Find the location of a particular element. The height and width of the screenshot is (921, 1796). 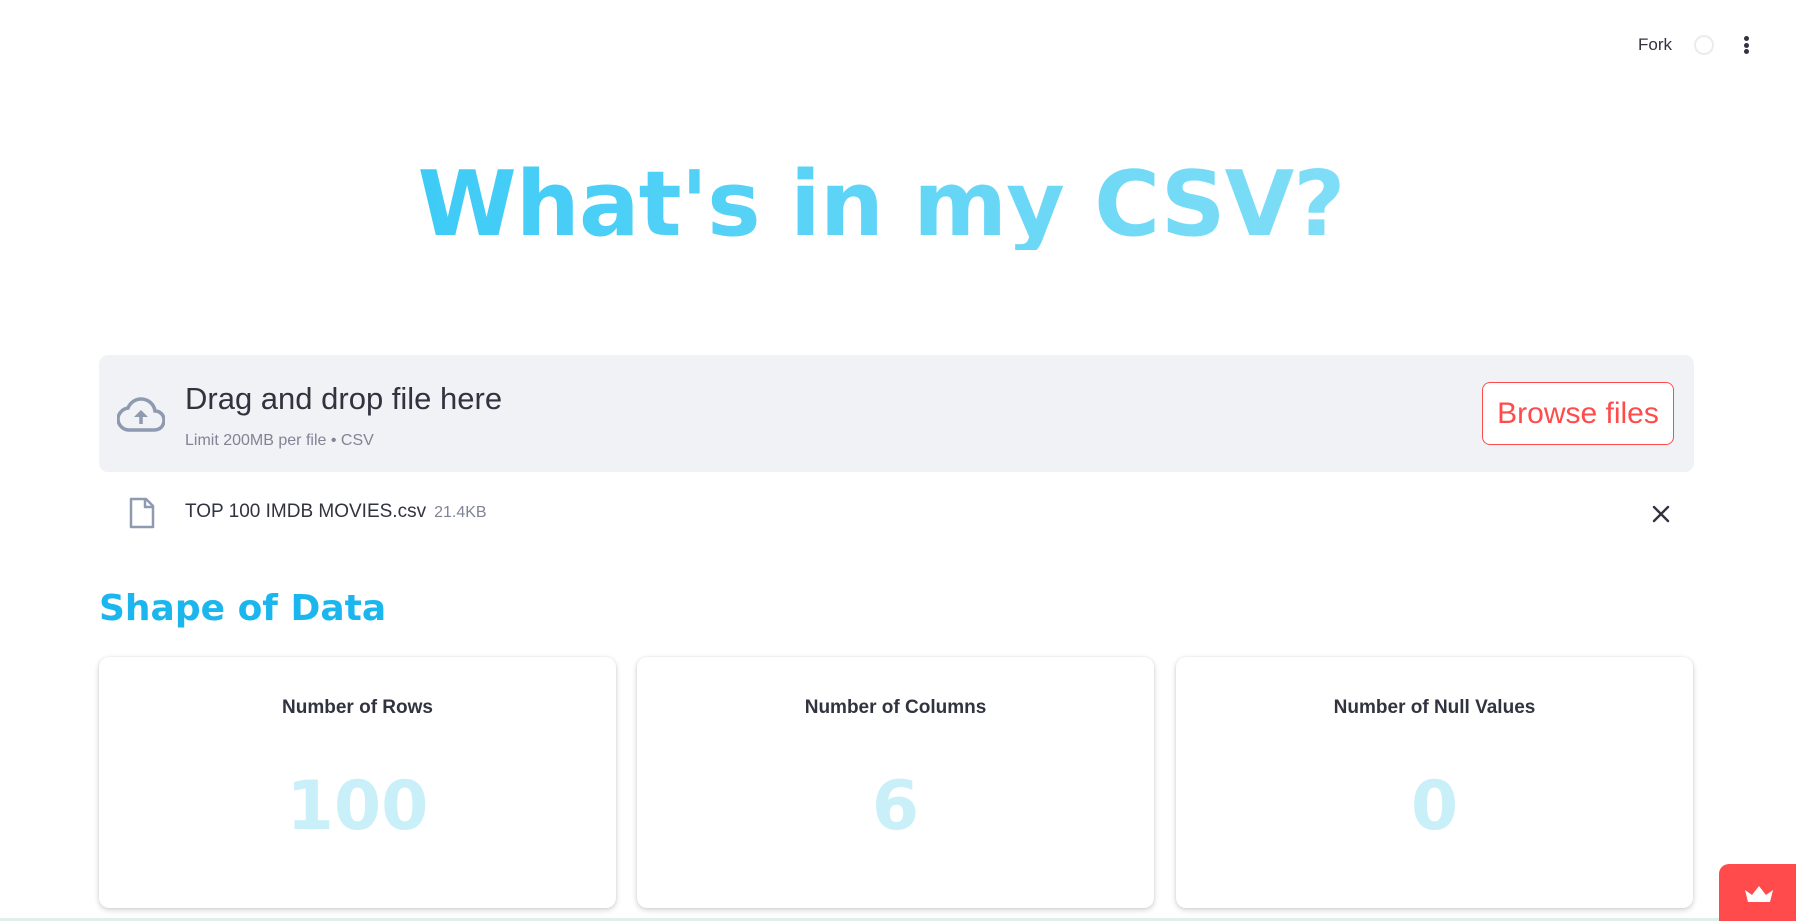

cloud-upload-icon is located at coordinates (141, 414).